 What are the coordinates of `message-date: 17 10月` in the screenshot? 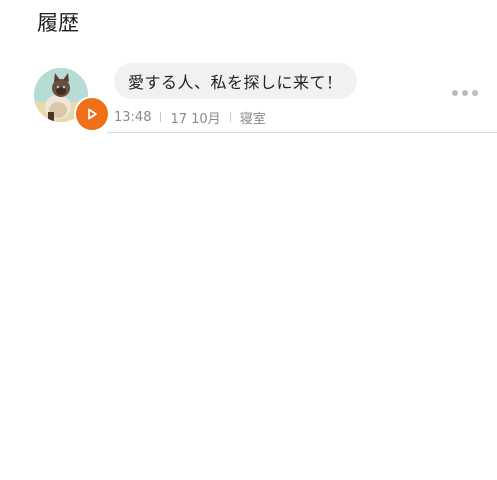 It's located at (195, 119).